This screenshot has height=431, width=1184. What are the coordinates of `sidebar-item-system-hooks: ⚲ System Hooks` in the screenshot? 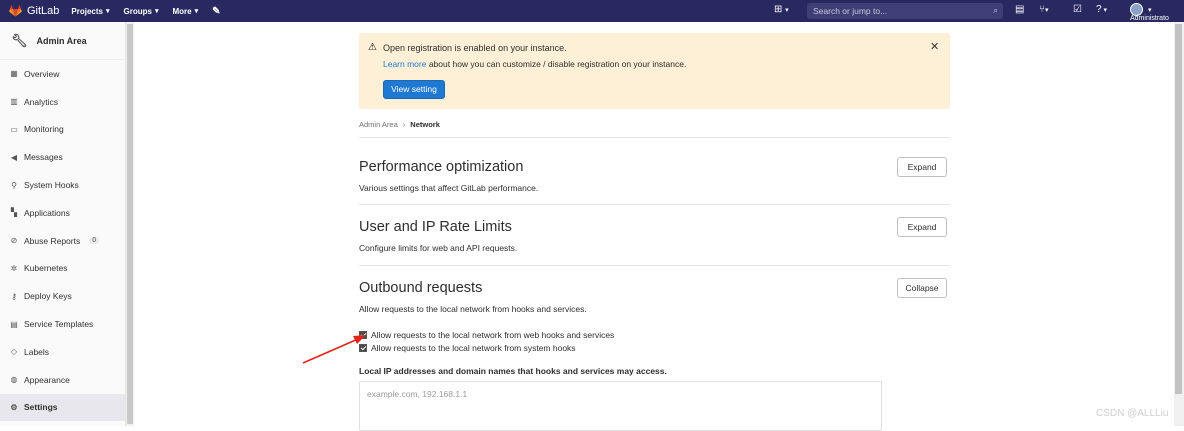 It's located at (62, 185).